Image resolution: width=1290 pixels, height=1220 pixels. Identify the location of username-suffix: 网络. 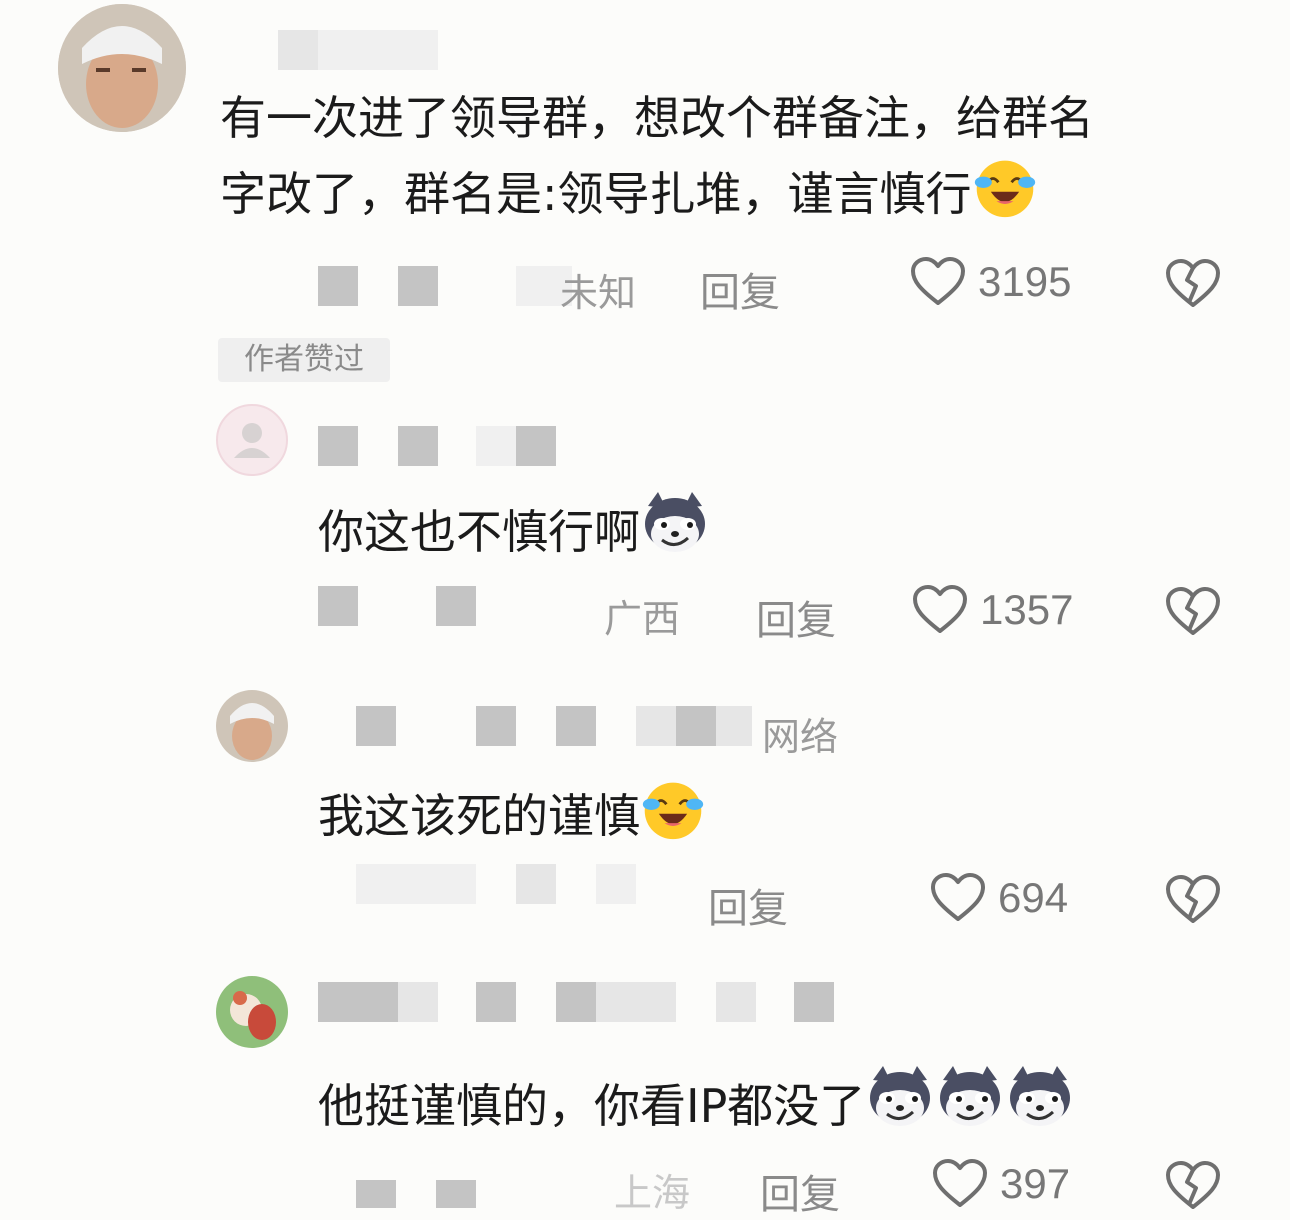
(800, 737).